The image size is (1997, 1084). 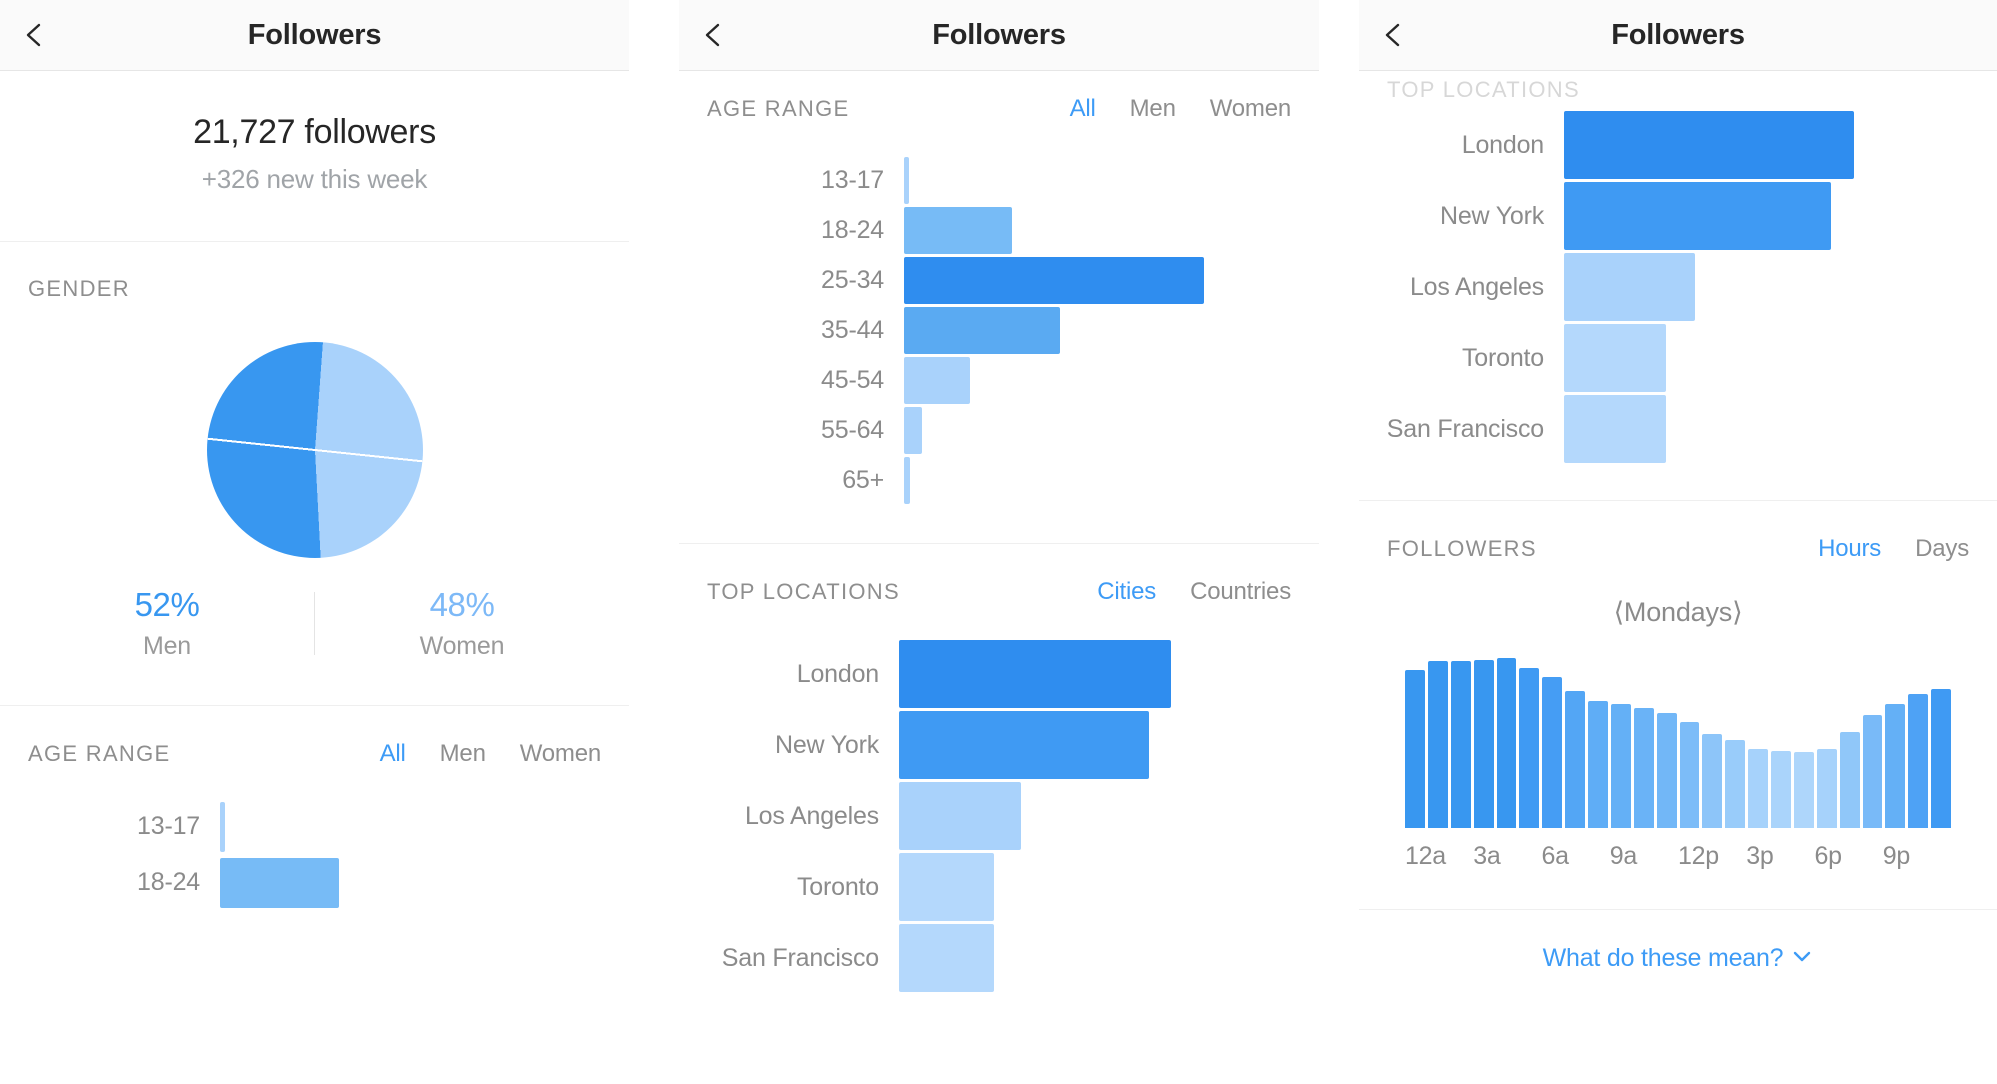 I want to click on top-locations-tabs-p2: Cities Countries, so click(x=1194, y=592).